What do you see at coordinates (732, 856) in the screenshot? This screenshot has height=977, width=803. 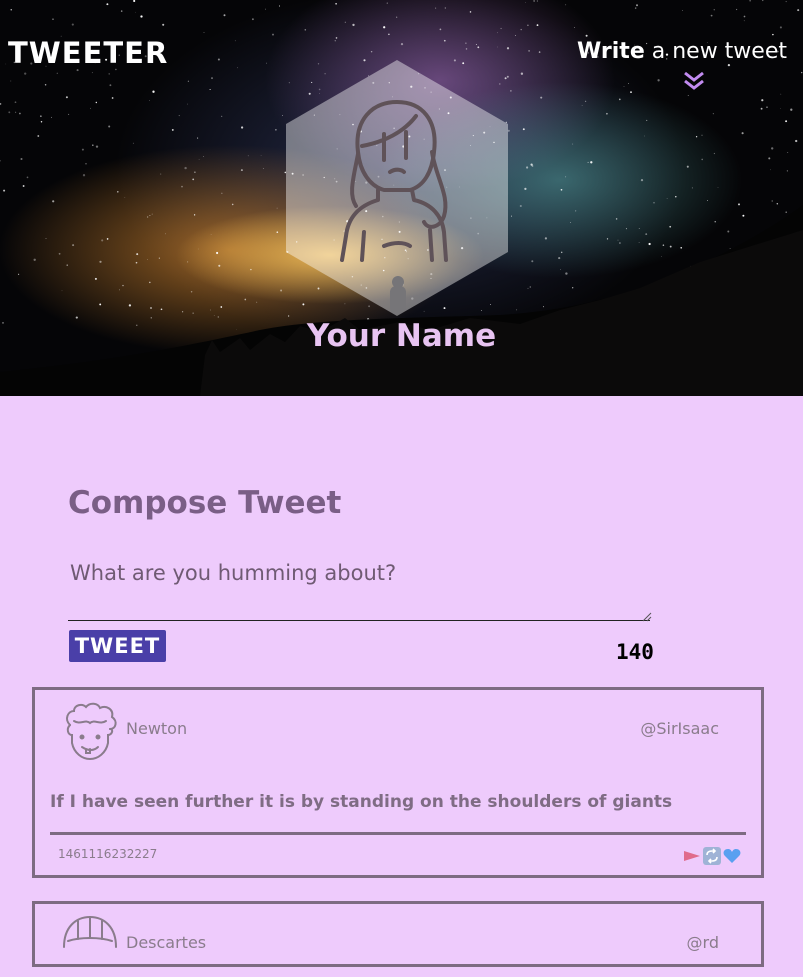 I see `heart-icon` at bounding box center [732, 856].